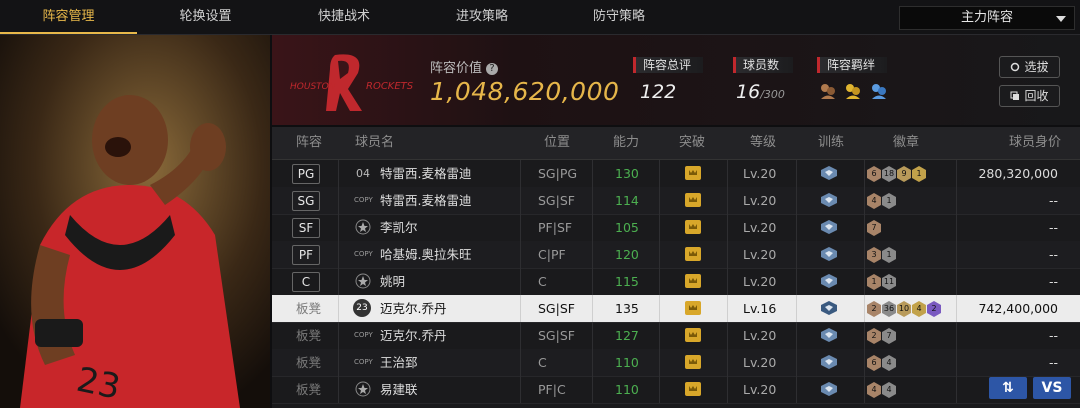  What do you see at coordinates (676, 228) in the screenshot?
I see `table-row: SF 李凯尔 PF|SF 105 Lv.20 7 --` at bounding box center [676, 228].